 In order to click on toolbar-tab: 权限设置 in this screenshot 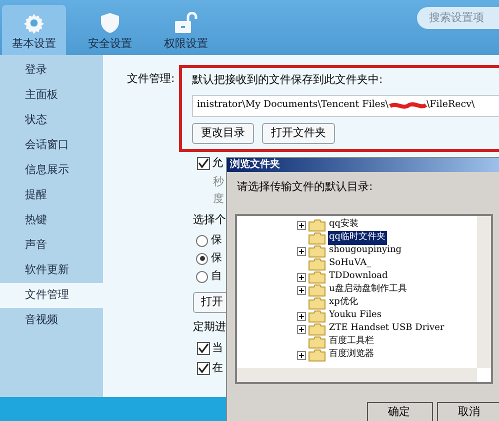, I will do `click(186, 30)`.